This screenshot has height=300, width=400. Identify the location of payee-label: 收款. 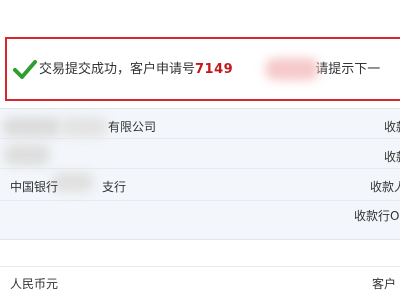
(392, 127).